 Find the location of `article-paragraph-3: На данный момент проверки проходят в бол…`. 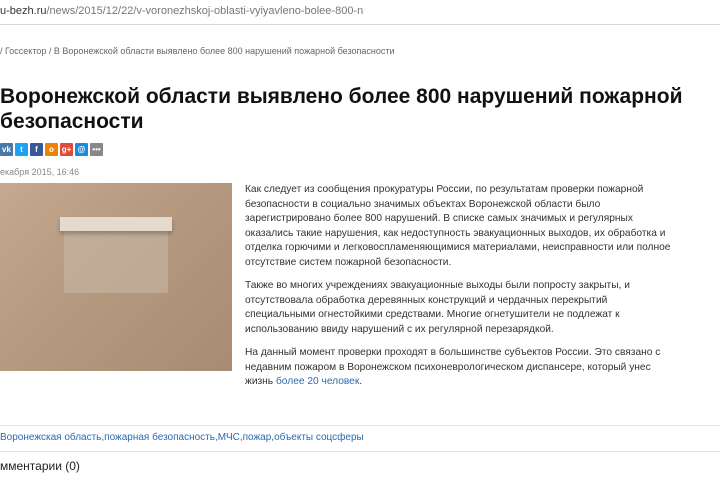

article-paragraph-3: На данный момент проверки проходят в бол… is located at coordinates (460, 368).